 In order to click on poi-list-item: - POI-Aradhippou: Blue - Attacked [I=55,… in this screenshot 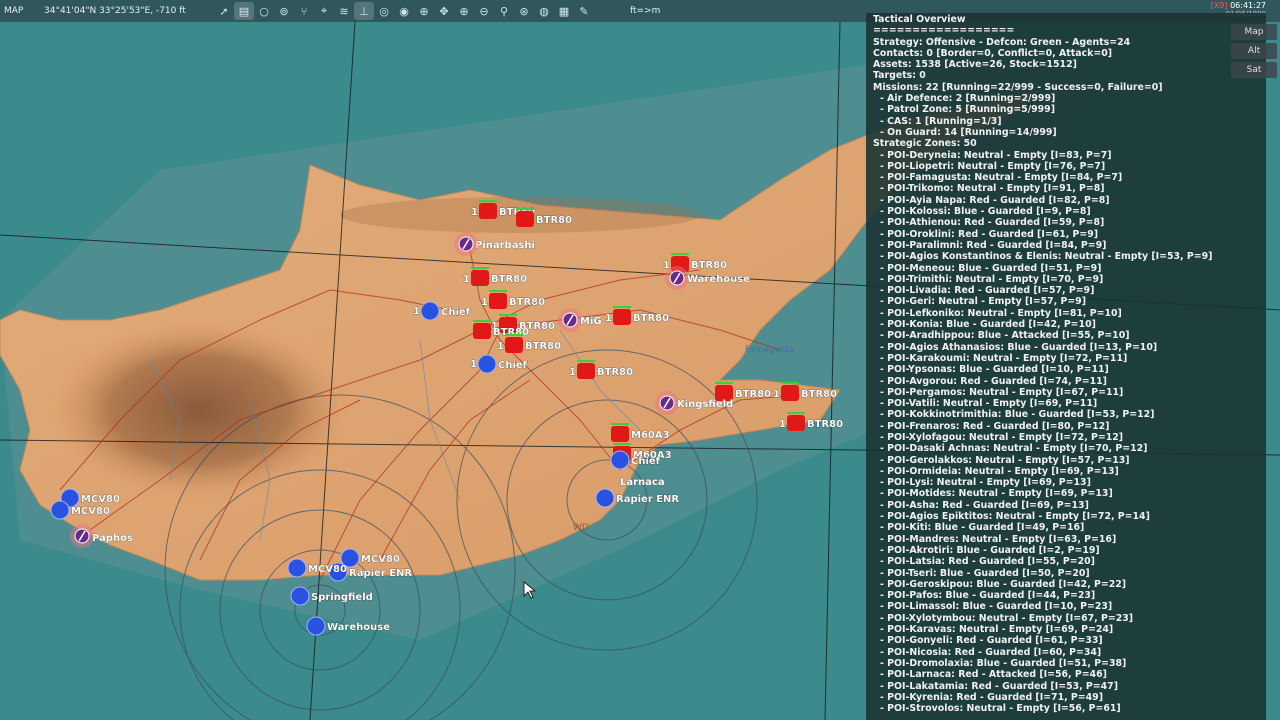, I will do `click(1066, 335)`.